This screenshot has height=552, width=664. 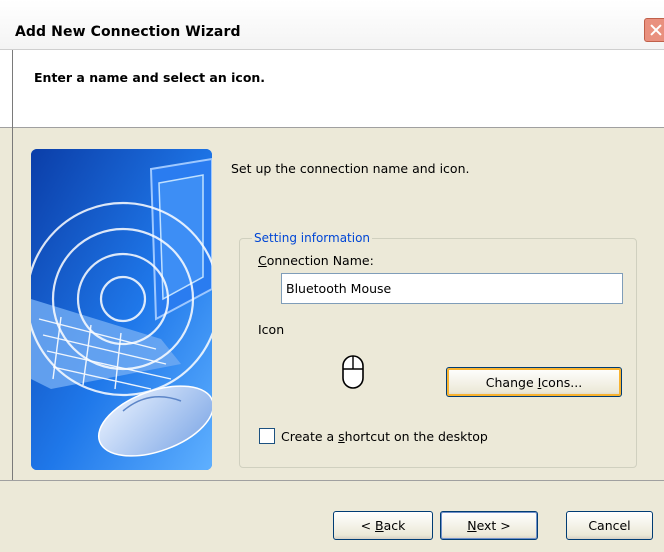 I want to click on wizard-heading: Enter a name and select an icon., so click(x=150, y=77).